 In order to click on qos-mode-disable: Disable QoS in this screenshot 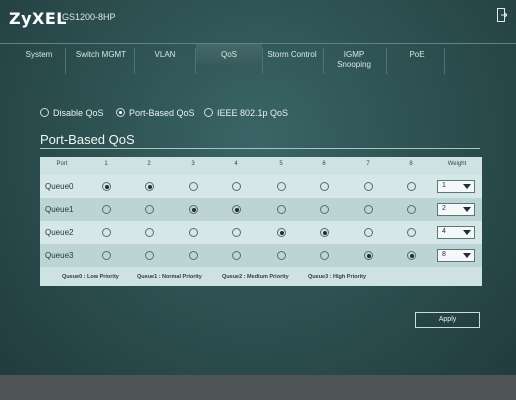, I will do `click(72, 113)`.